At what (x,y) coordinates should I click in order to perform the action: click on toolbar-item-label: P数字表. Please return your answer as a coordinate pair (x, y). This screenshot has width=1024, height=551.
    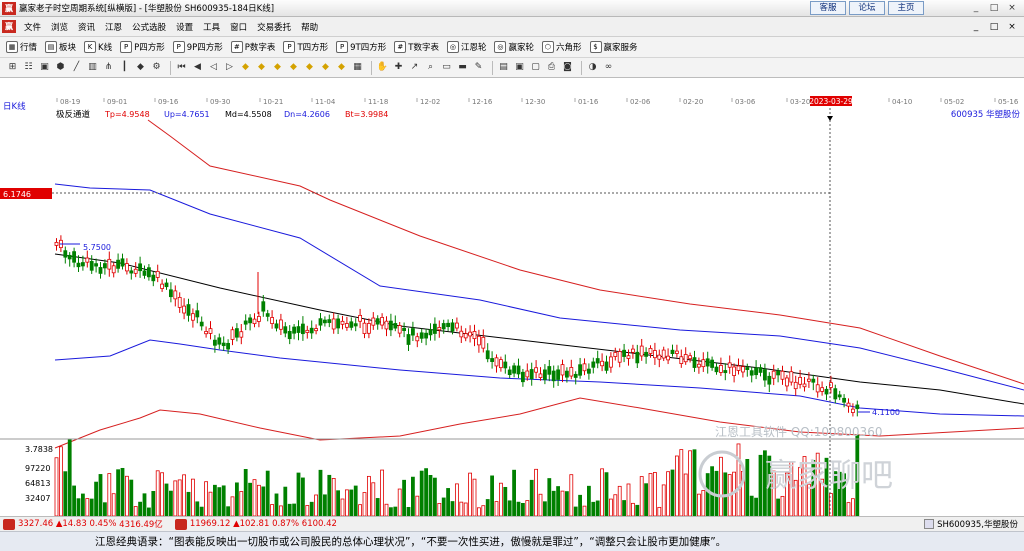
    Looking at the image, I should click on (260, 48).